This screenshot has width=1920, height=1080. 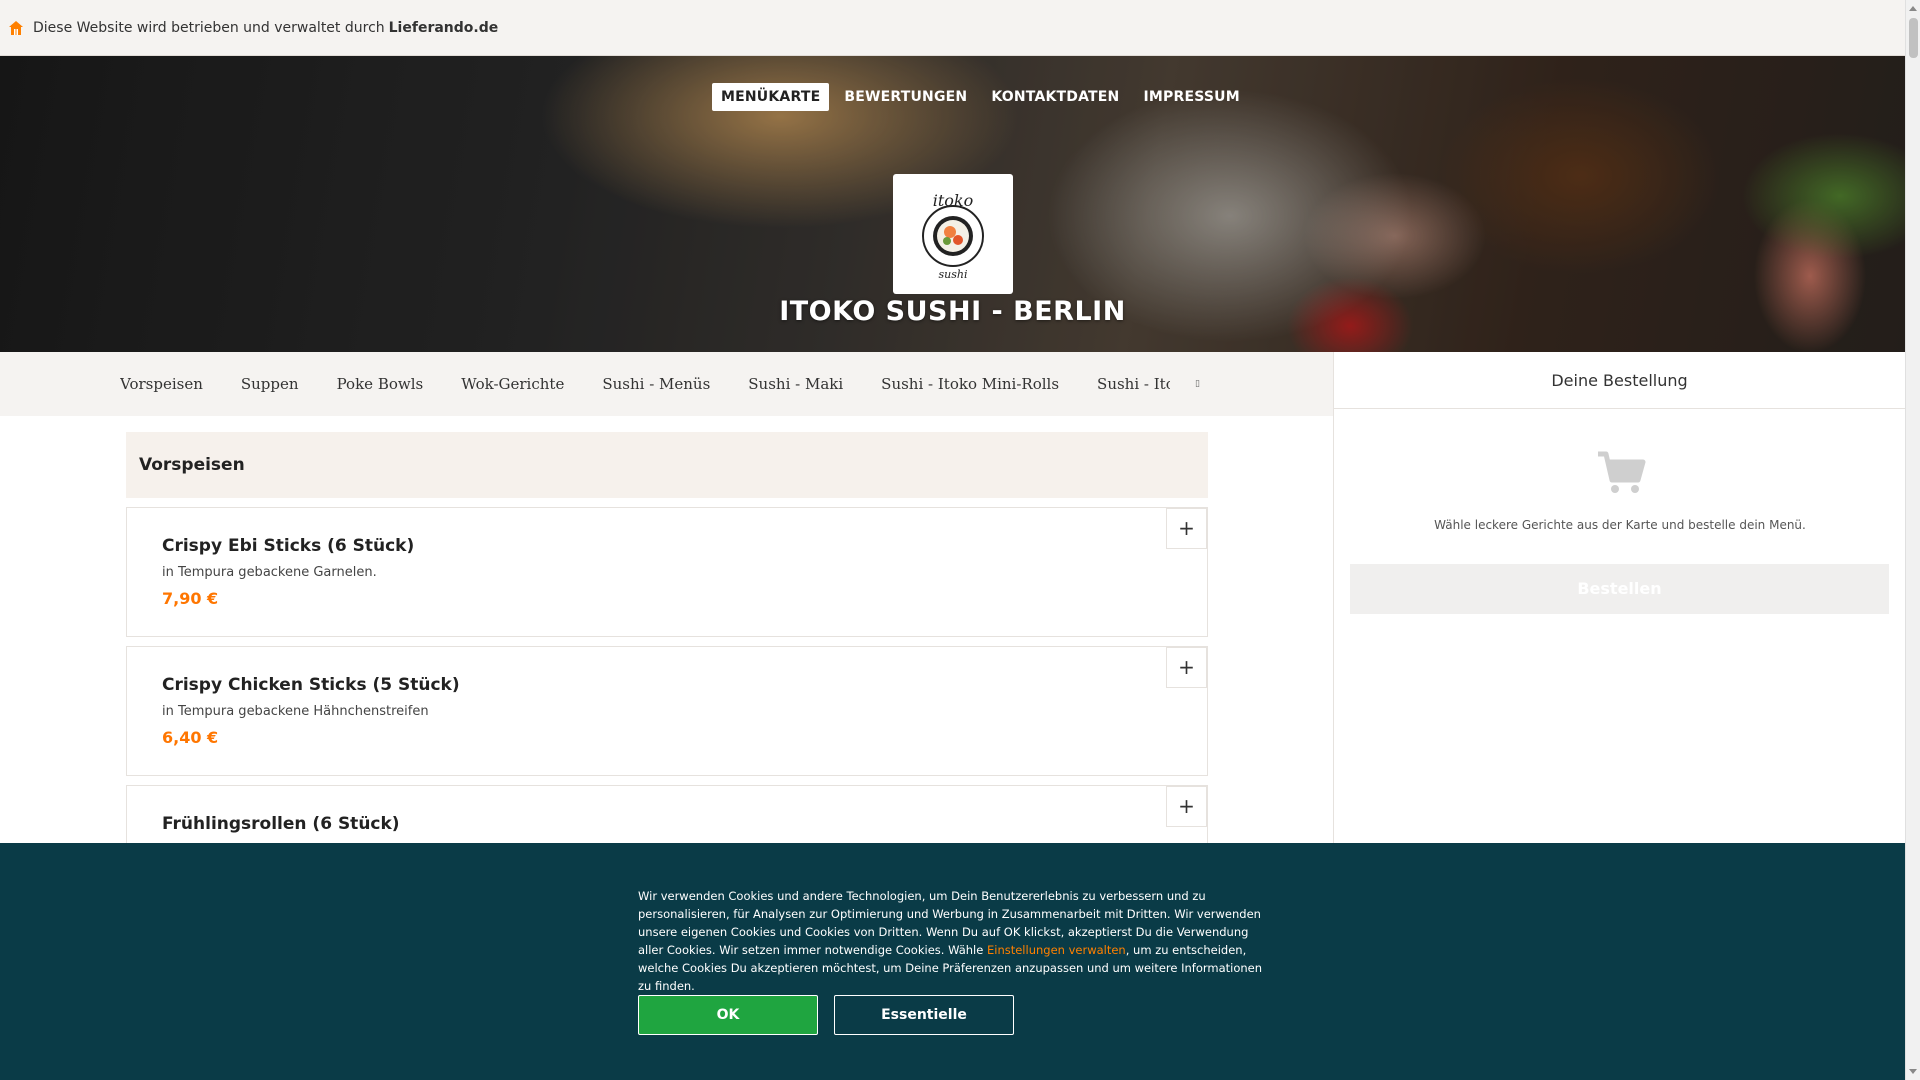 What do you see at coordinates (952, 311) in the screenshot?
I see `restaurant-title: ITOKO SUSHI - BERLIN` at bounding box center [952, 311].